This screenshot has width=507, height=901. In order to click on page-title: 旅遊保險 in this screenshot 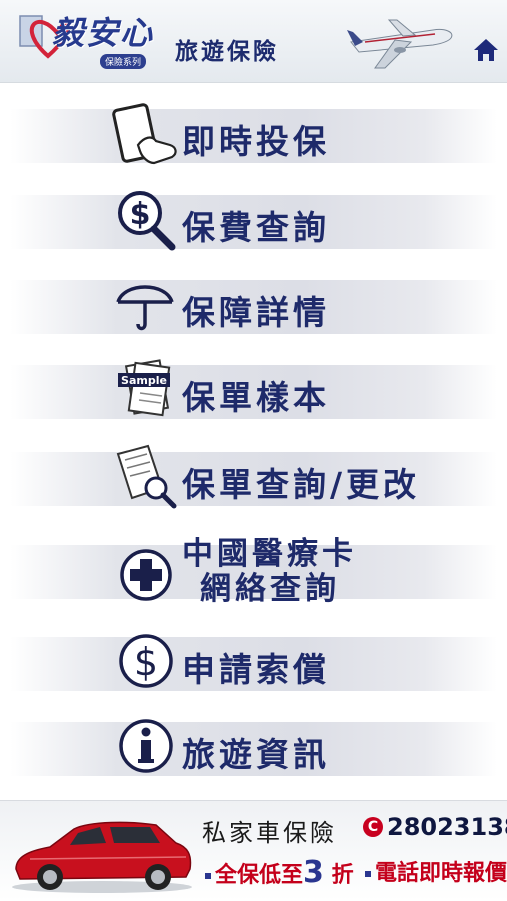, I will do `click(227, 52)`.